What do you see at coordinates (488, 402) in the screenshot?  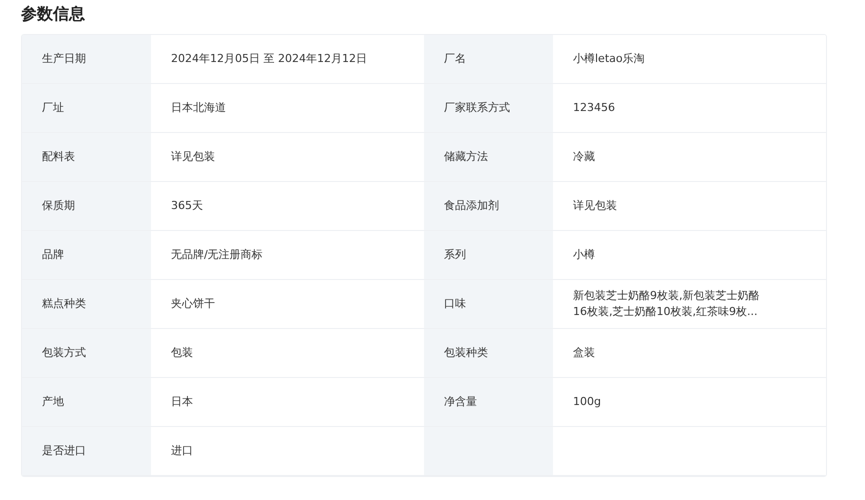 I see `label-cell: 净含量` at bounding box center [488, 402].